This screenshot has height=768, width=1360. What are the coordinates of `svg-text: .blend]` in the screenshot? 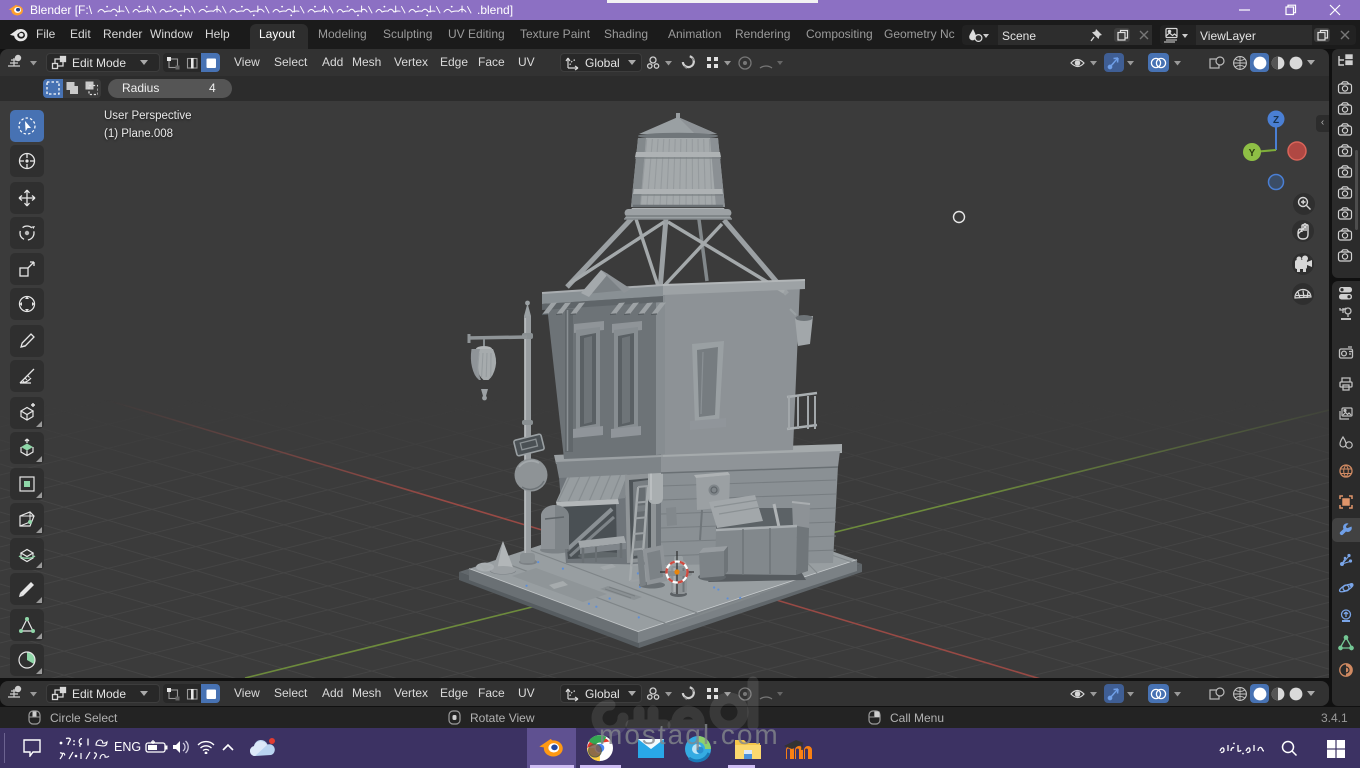 It's located at (495, 10).